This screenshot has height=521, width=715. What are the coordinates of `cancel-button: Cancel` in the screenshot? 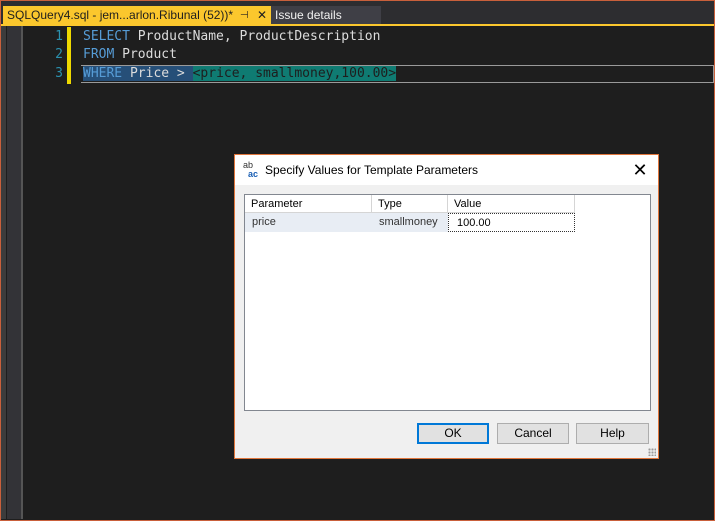 It's located at (533, 433).